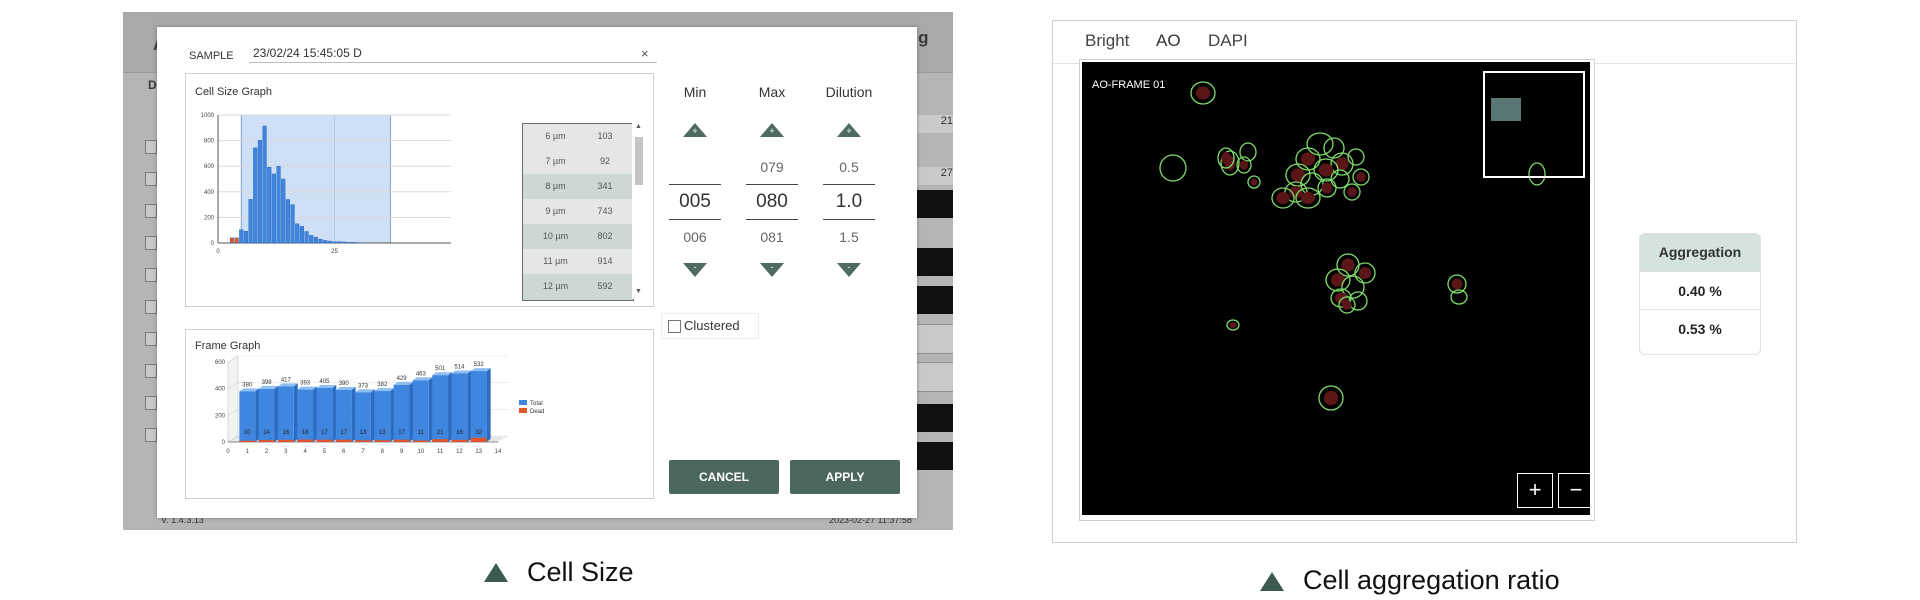  I want to click on zoom-out-button: −, so click(1574, 490).